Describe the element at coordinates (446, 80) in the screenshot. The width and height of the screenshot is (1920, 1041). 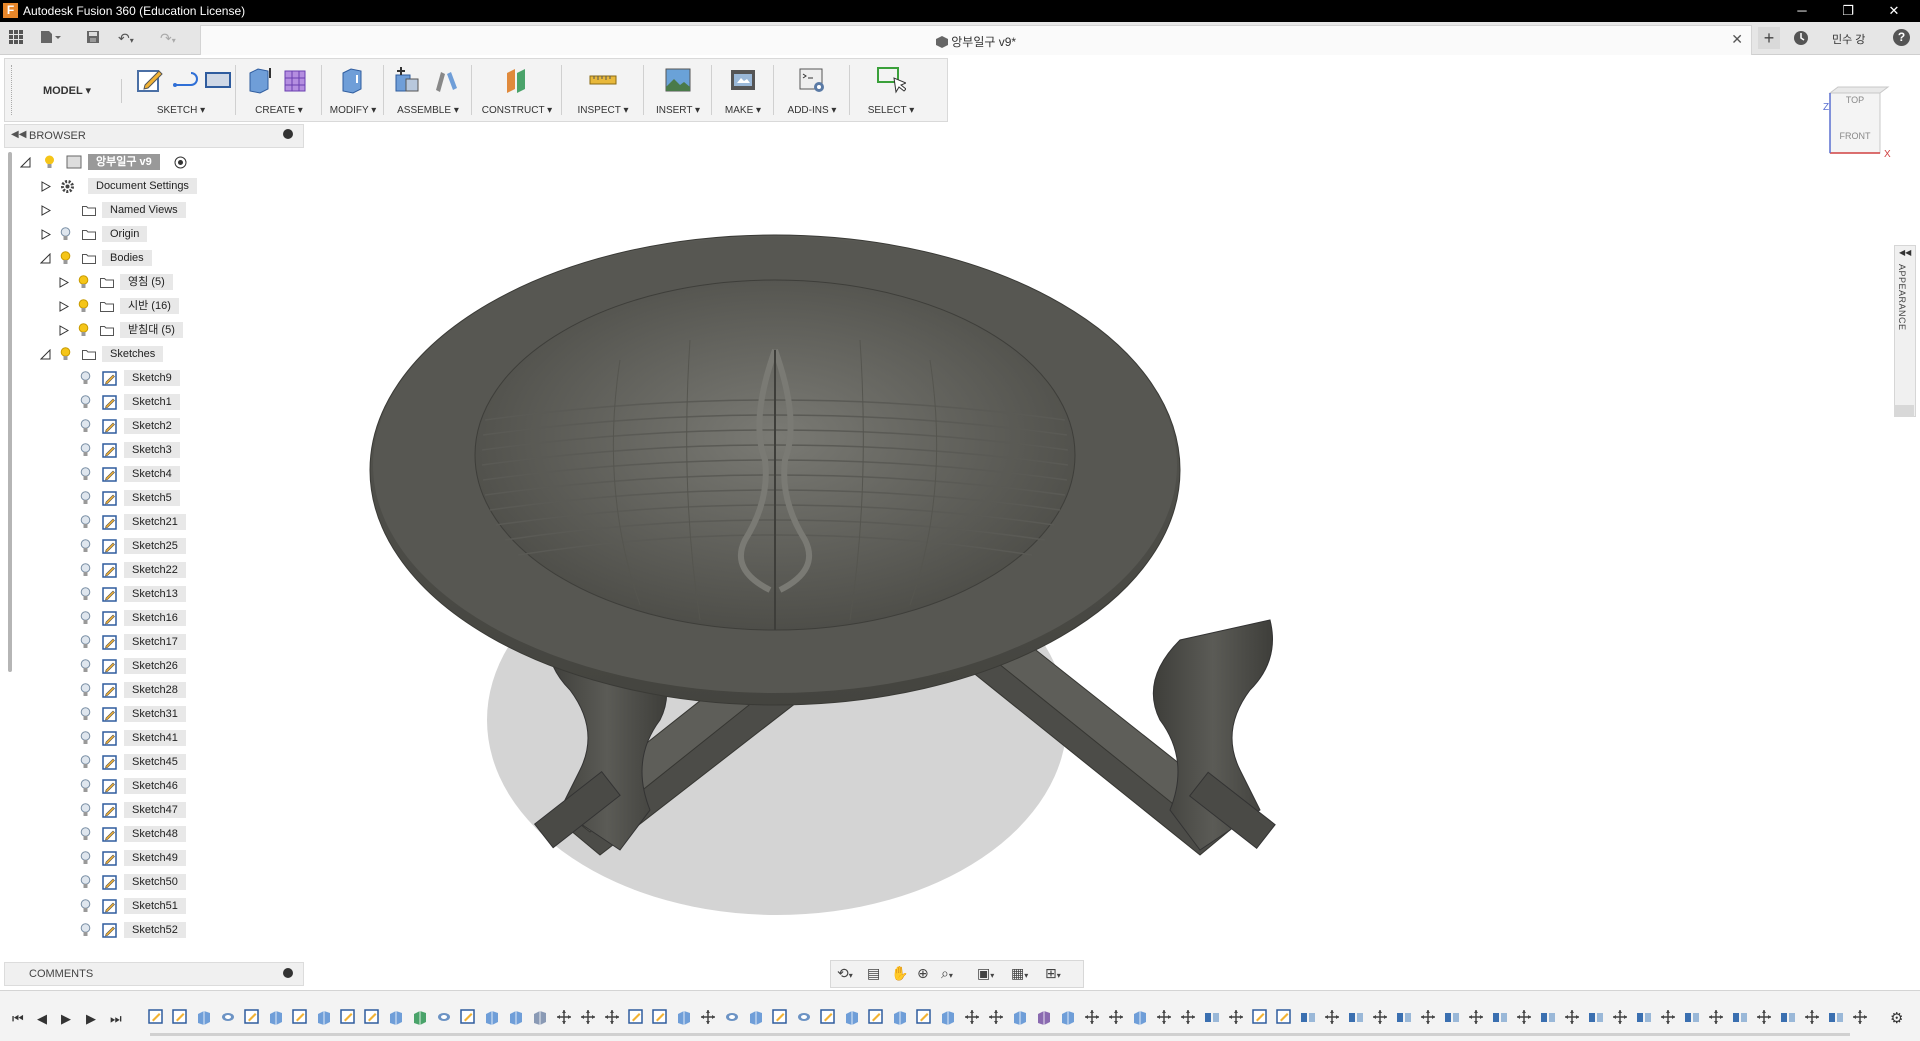
I see `joint-icon` at that location.